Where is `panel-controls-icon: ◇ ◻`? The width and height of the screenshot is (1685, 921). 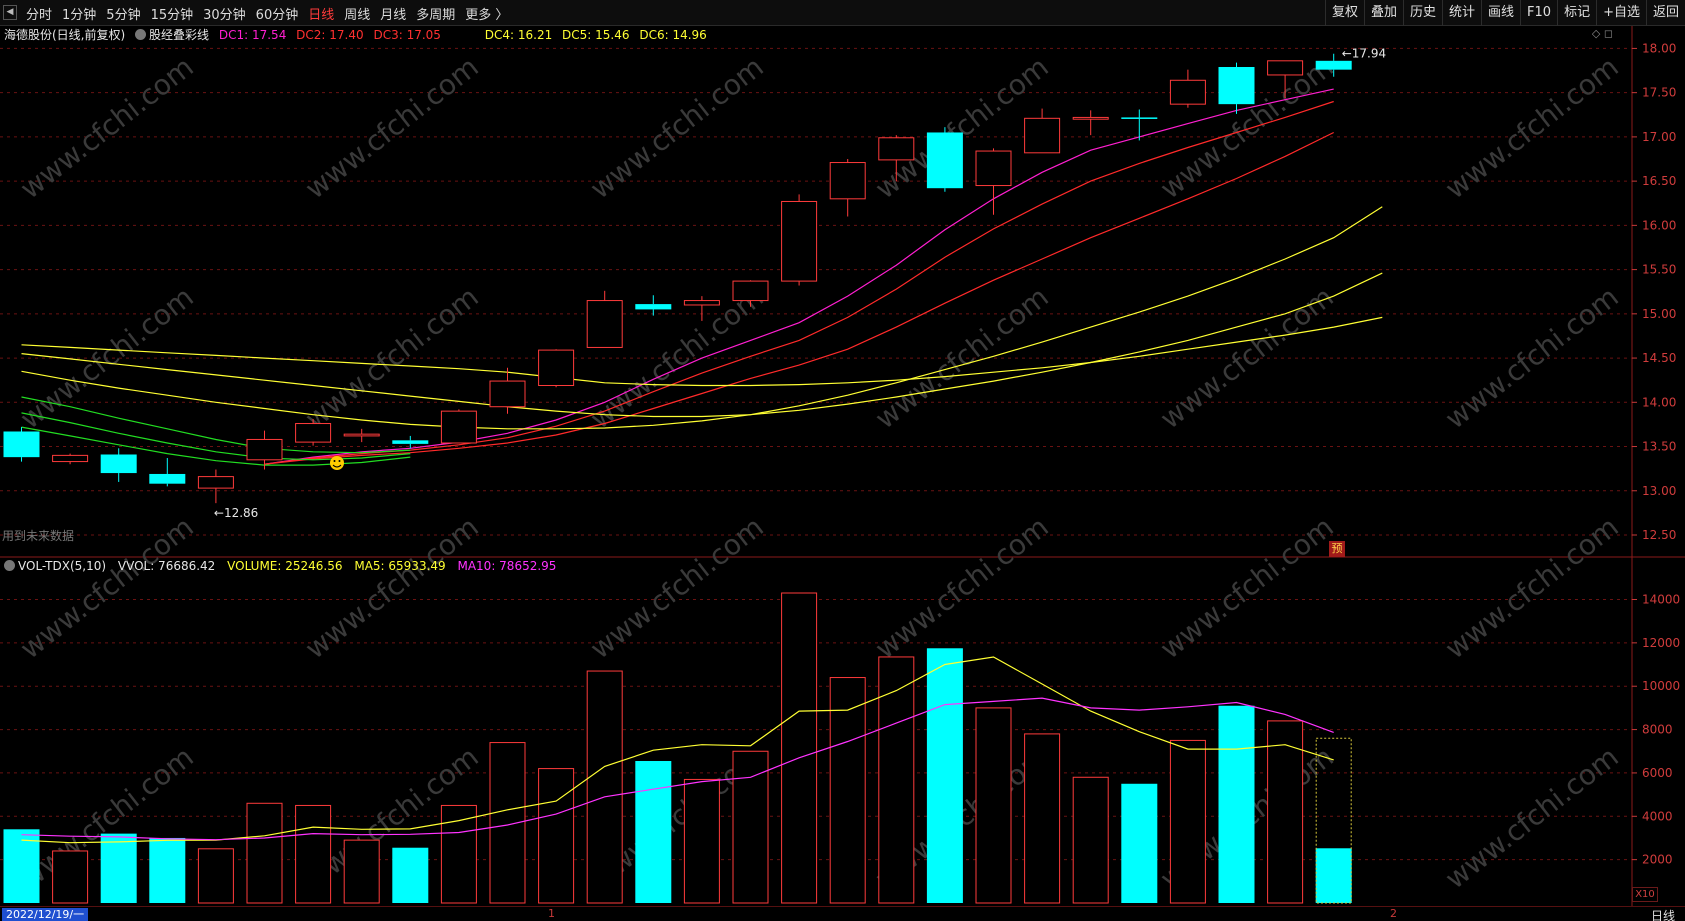 panel-controls-icon: ◇ ◻ is located at coordinates (1602, 33).